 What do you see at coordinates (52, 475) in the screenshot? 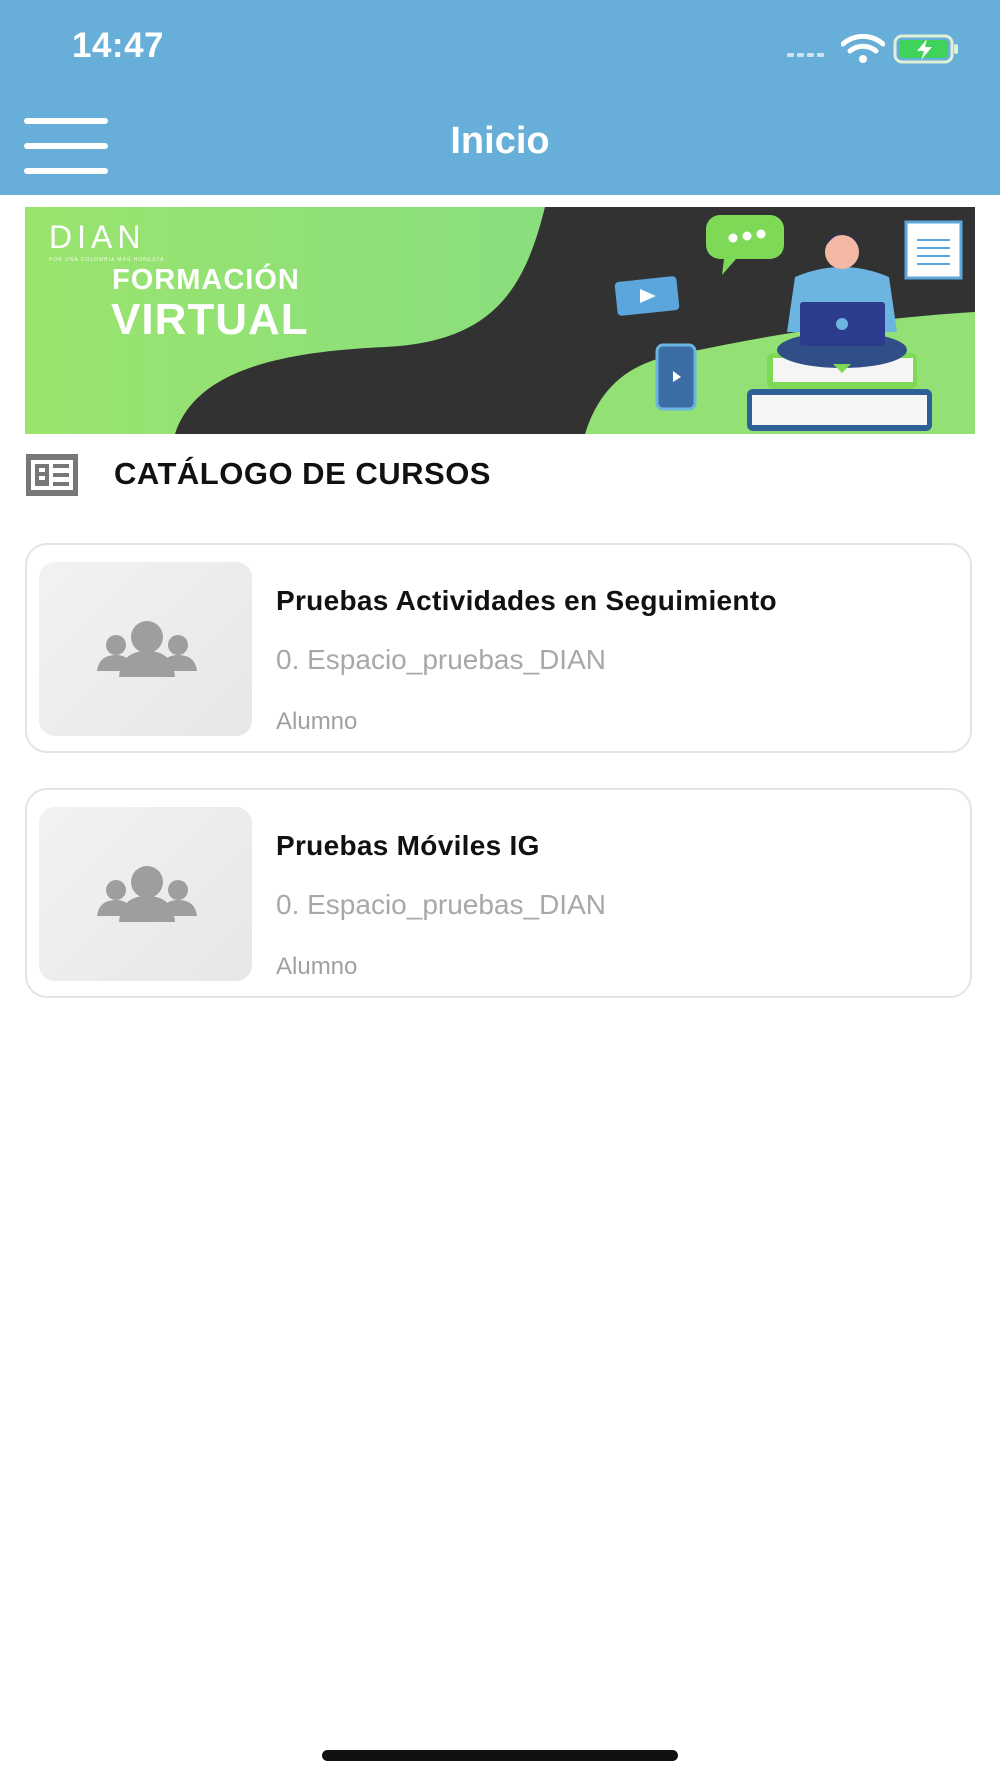
I see `catalog-list-icon` at bounding box center [52, 475].